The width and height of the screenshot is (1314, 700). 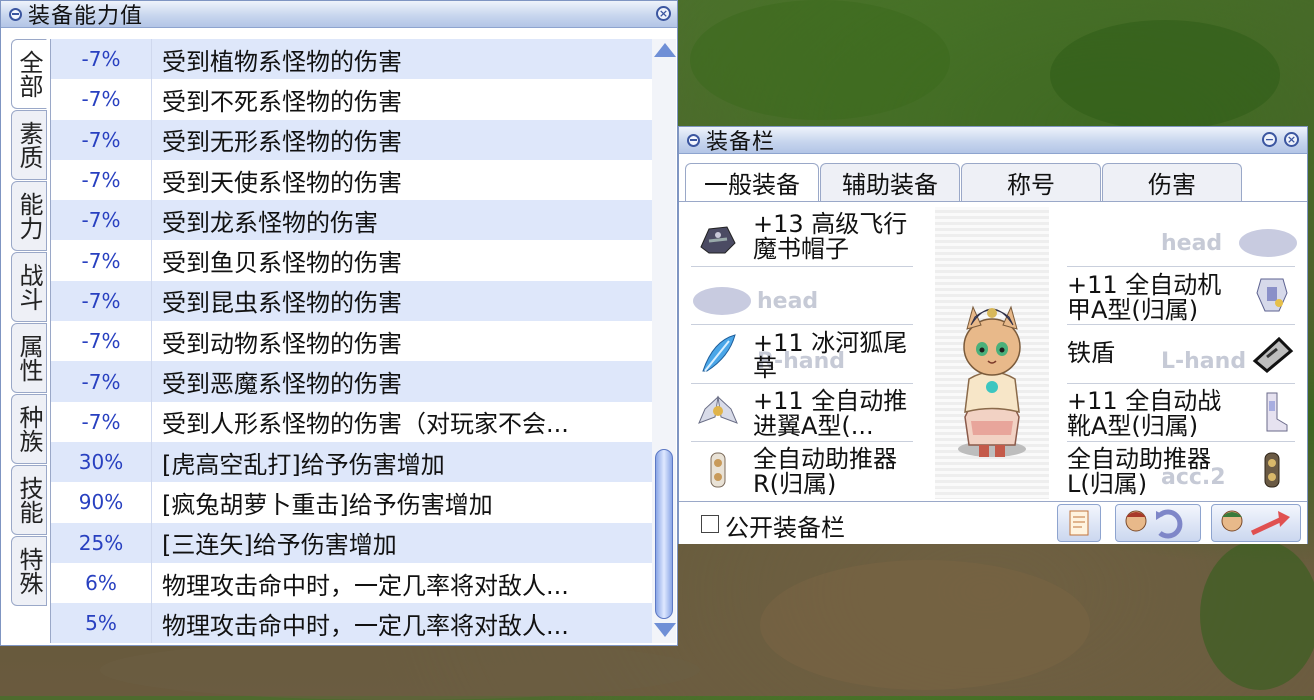 I want to click on item-name-line1: +11 全自动推, so click(x=830, y=401).